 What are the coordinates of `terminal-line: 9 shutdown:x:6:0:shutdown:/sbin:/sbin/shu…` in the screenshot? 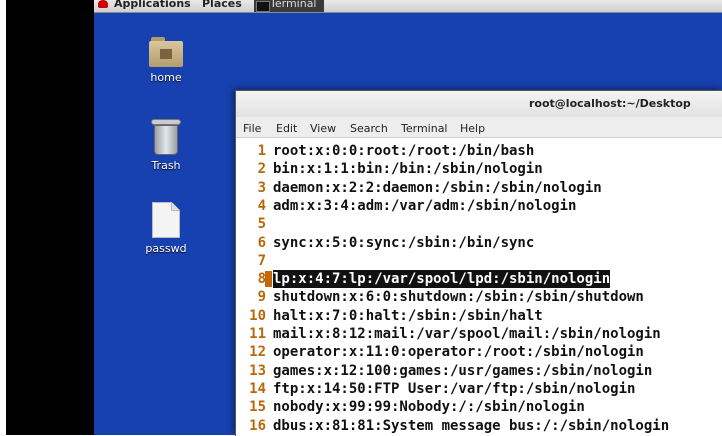 It's located at (479, 297).